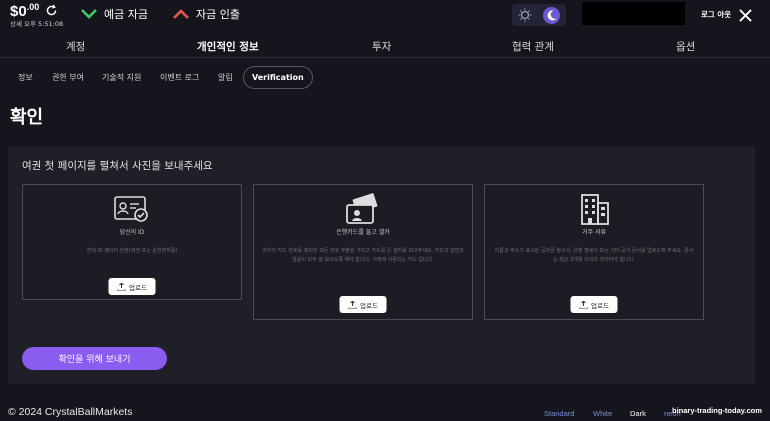  I want to click on theme-dark-link: Dark, so click(638, 413).